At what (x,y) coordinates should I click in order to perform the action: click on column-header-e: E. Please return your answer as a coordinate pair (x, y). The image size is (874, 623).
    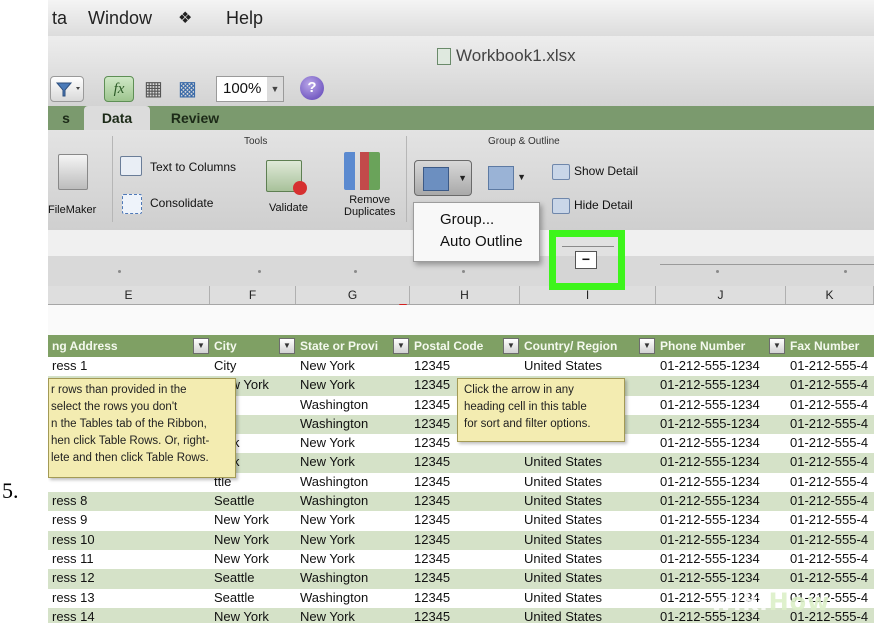
    Looking at the image, I should click on (129, 295).